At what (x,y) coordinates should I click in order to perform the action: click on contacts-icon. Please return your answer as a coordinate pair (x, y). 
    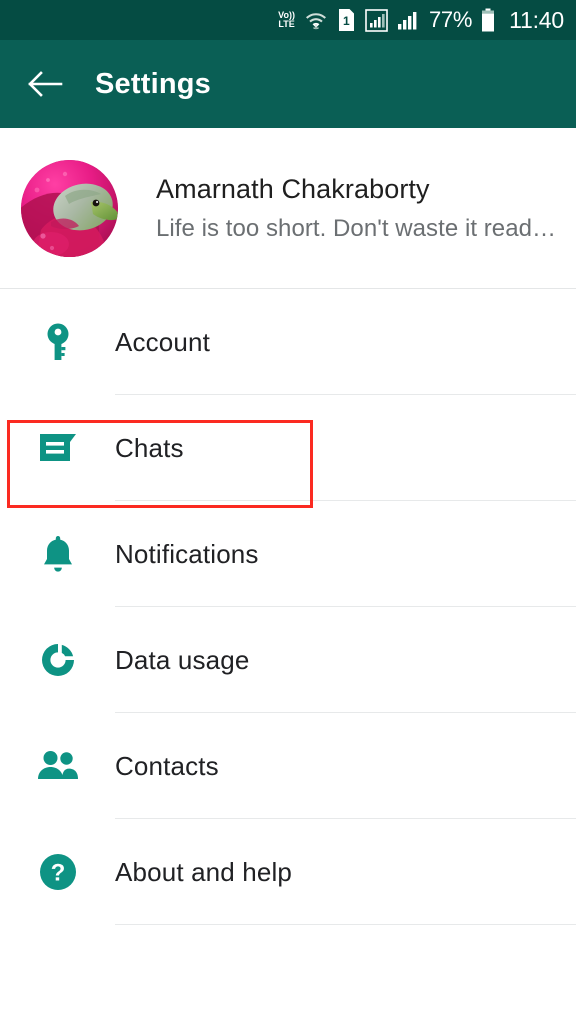
    Looking at the image, I should click on (57, 765).